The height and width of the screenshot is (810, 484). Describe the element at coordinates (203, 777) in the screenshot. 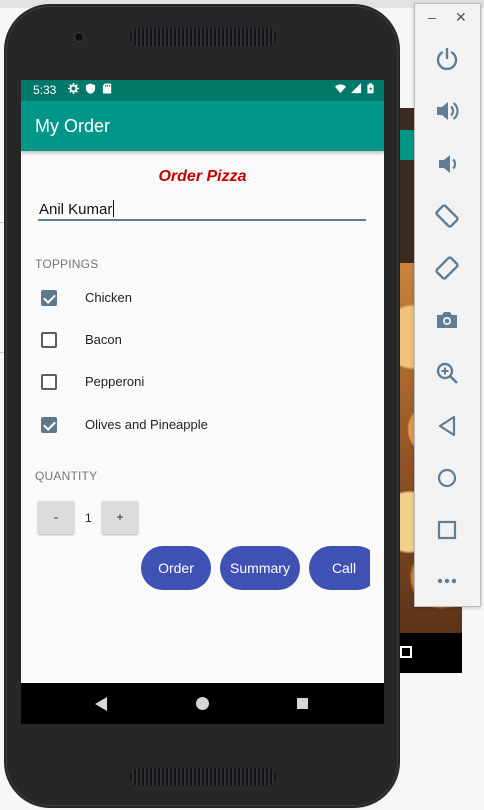

I see `bottom-speaker` at that location.